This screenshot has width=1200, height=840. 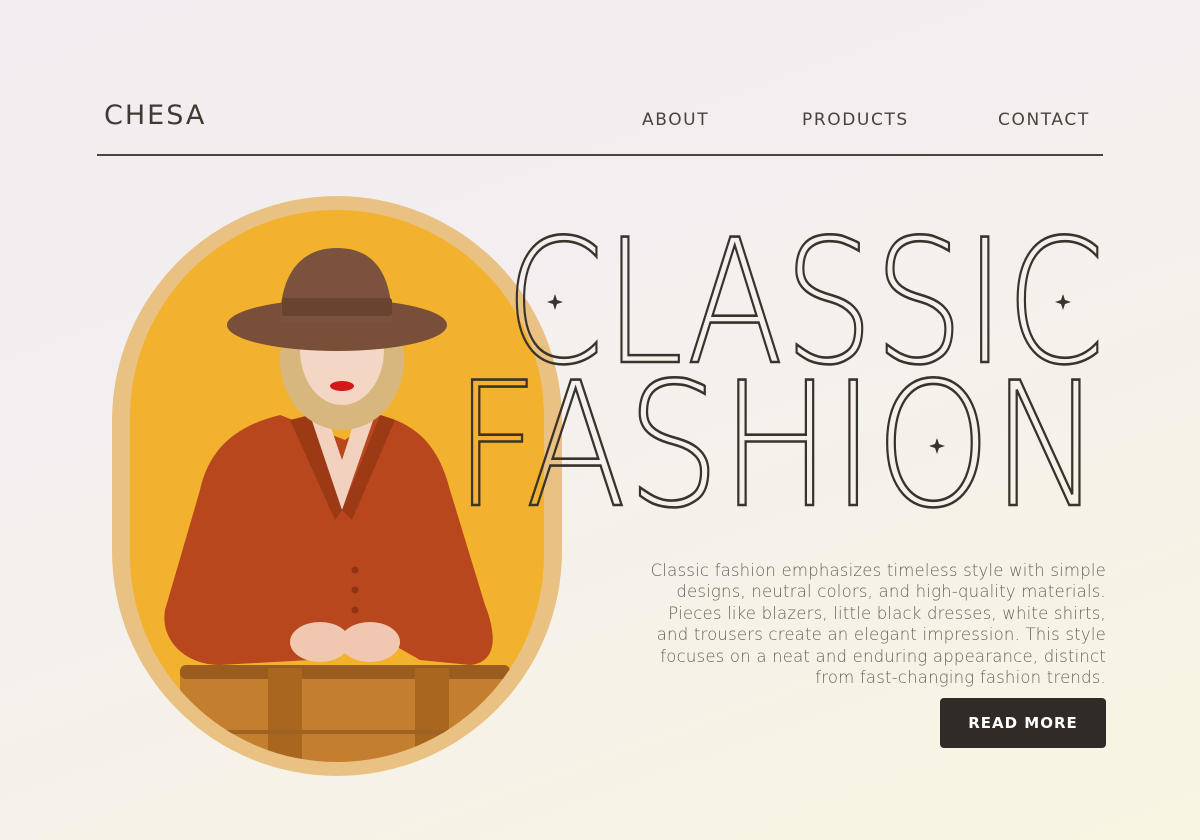 I want to click on figure, so click(x=328, y=456).